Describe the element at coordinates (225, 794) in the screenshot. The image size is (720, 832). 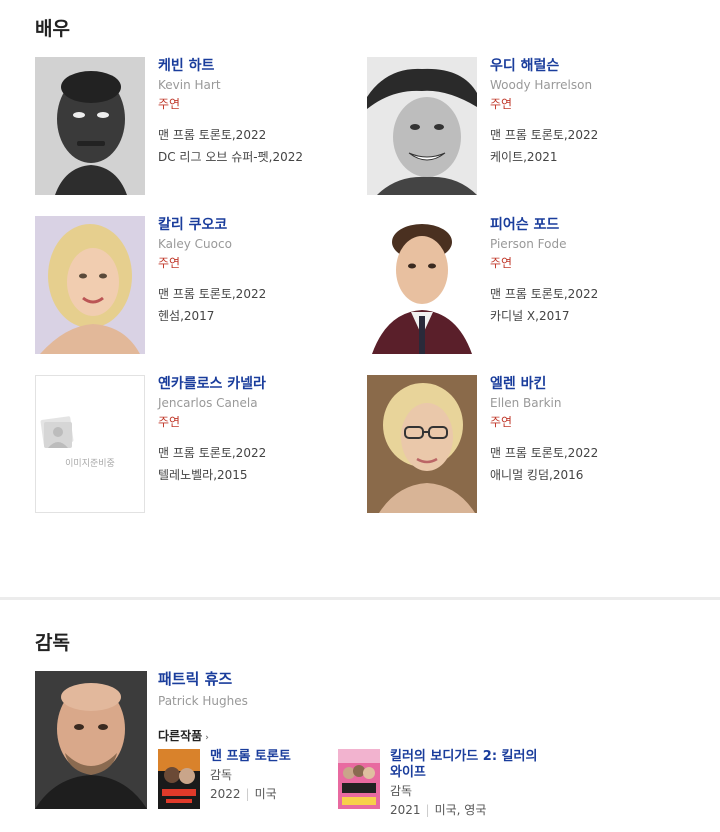
I see `film-year: 2022` at that location.